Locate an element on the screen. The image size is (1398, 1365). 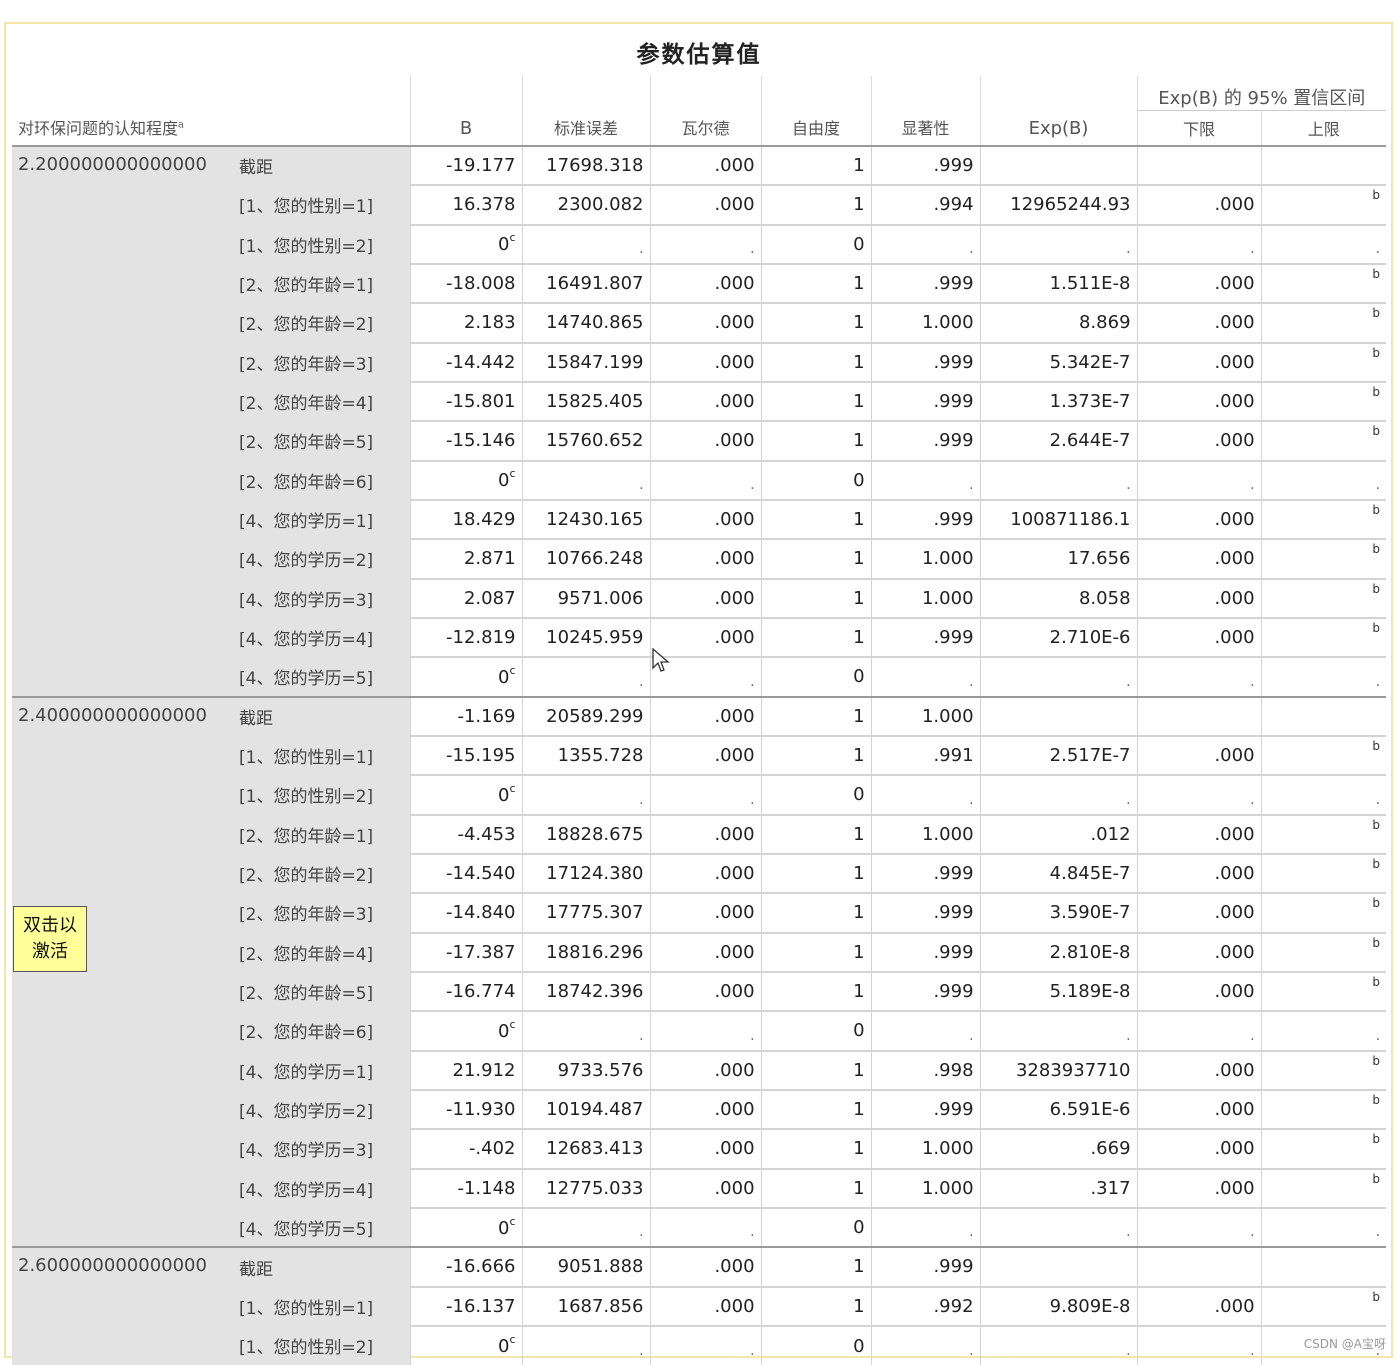
expb-cell: 6.591E-6 is located at coordinates (1058, 1109).